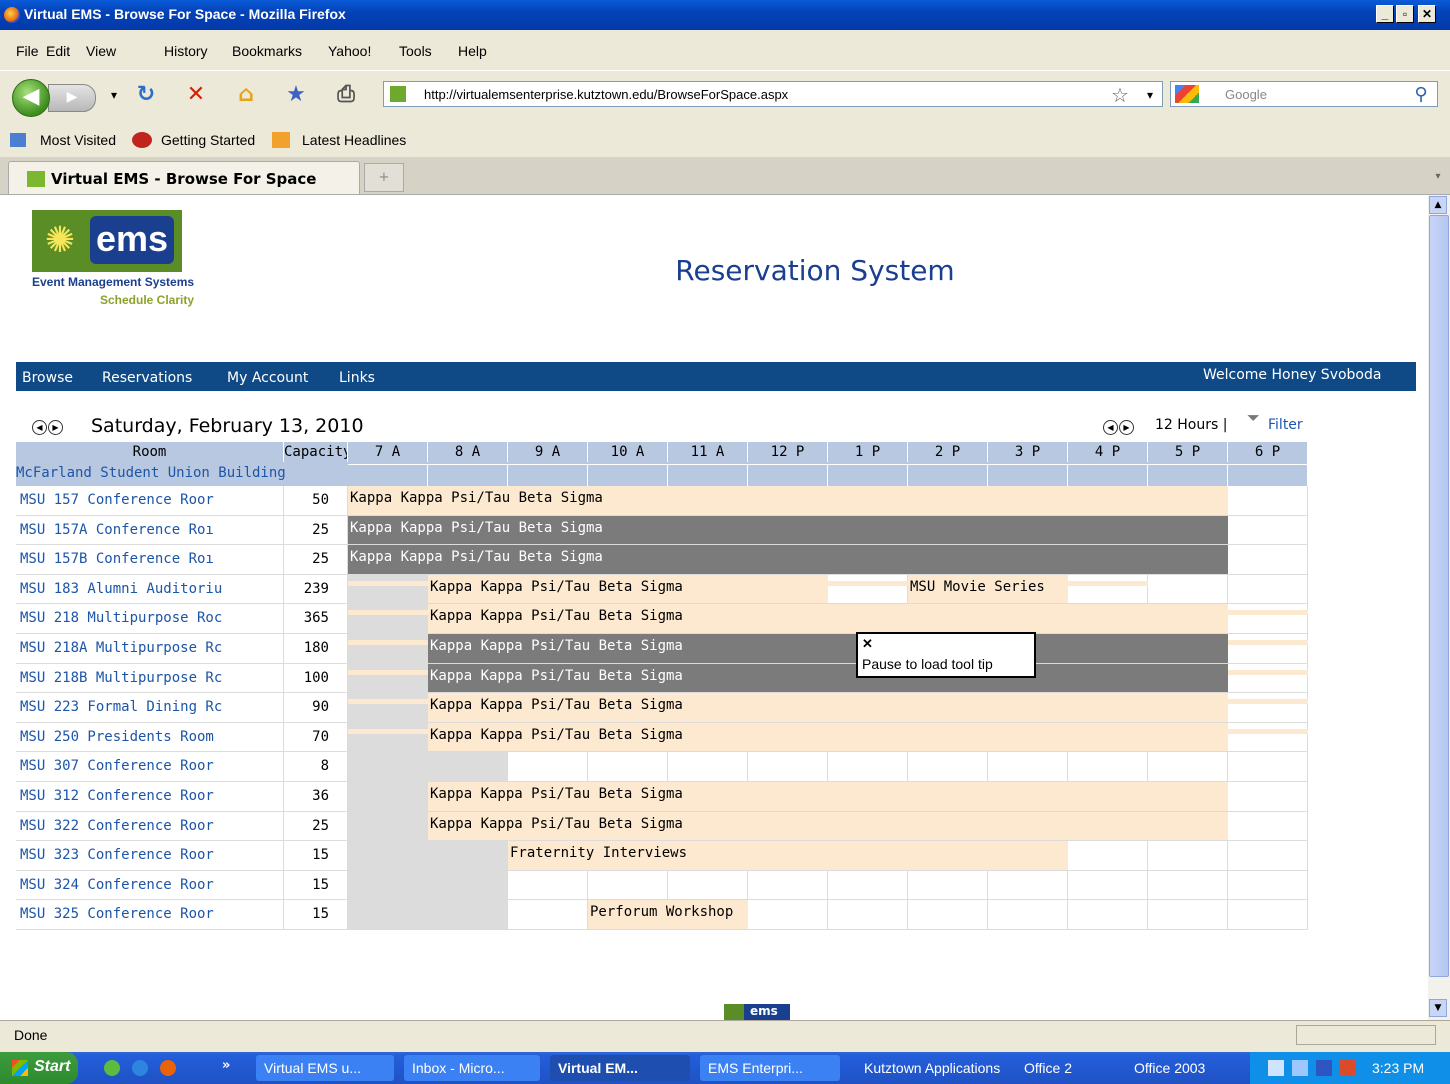 The height and width of the screenshot is (1084, 1450). Describe the element at coordinates (150, 826) in the screenshot. I see `room-name: MSU 322 Conference Roor` at that location.